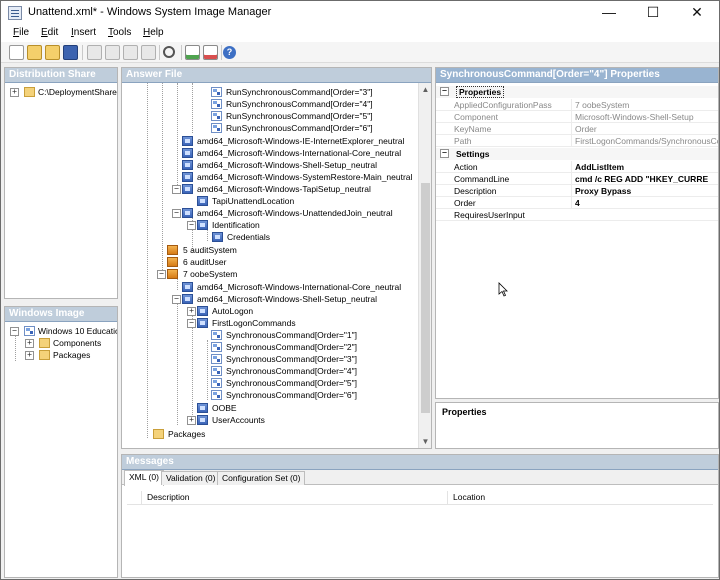 The image size is (720, 580). What do you see at coordinates (204, 262) in the screenshot?
I see `tree-row: 6 auditUser` at bounding box center [204, 262].